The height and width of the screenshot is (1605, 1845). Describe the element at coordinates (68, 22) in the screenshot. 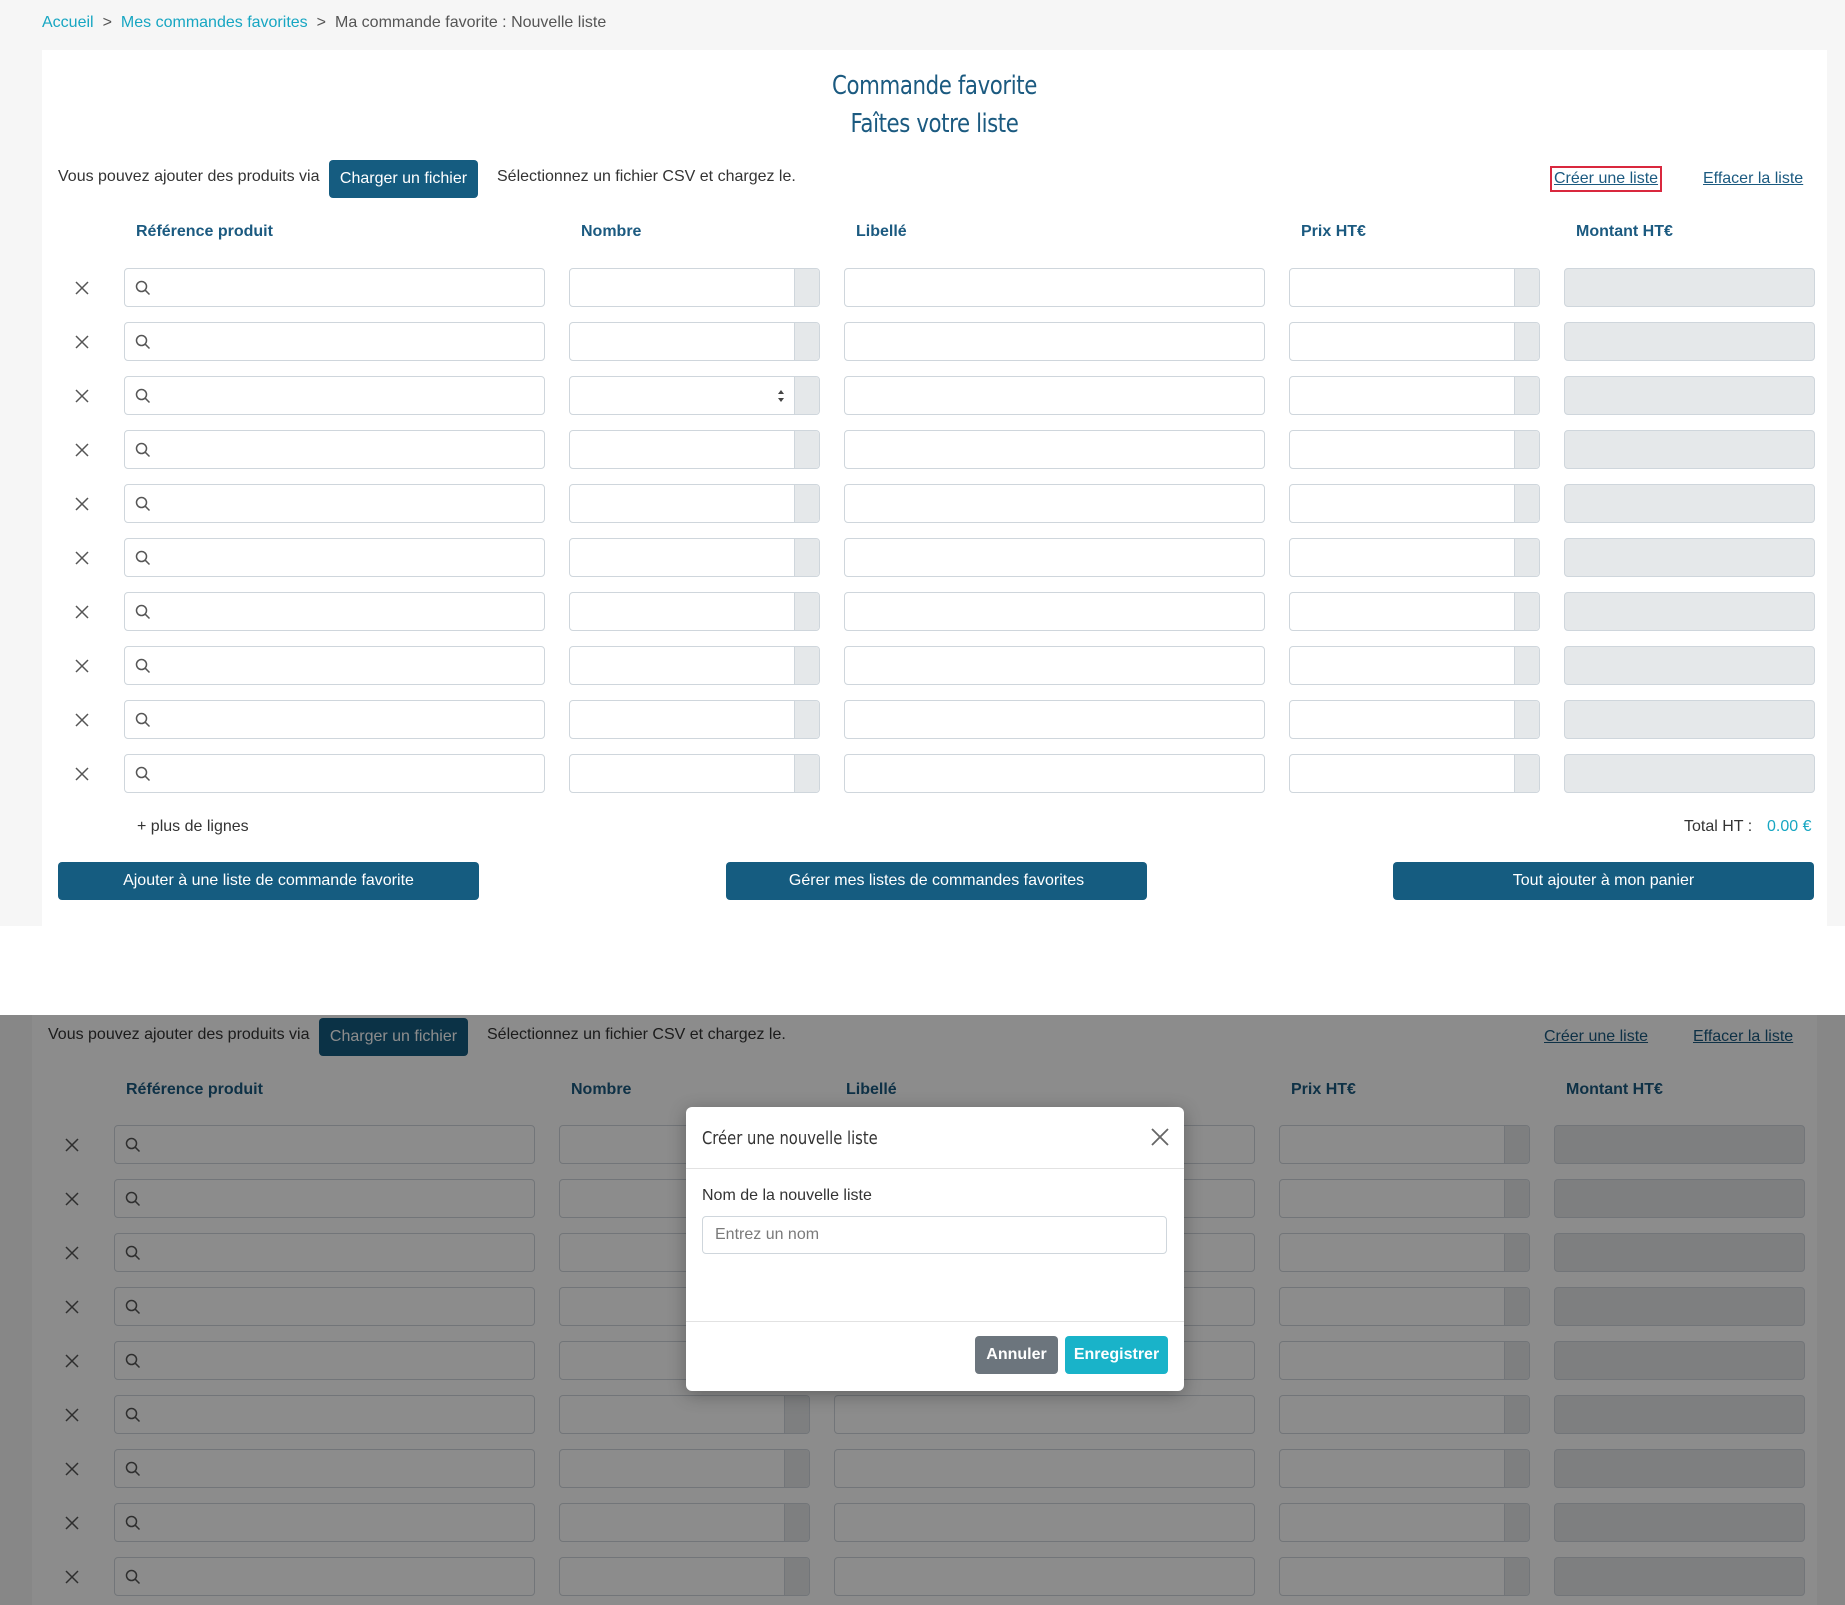

I see `breadcrumb-link-home: Accueil` at that location.